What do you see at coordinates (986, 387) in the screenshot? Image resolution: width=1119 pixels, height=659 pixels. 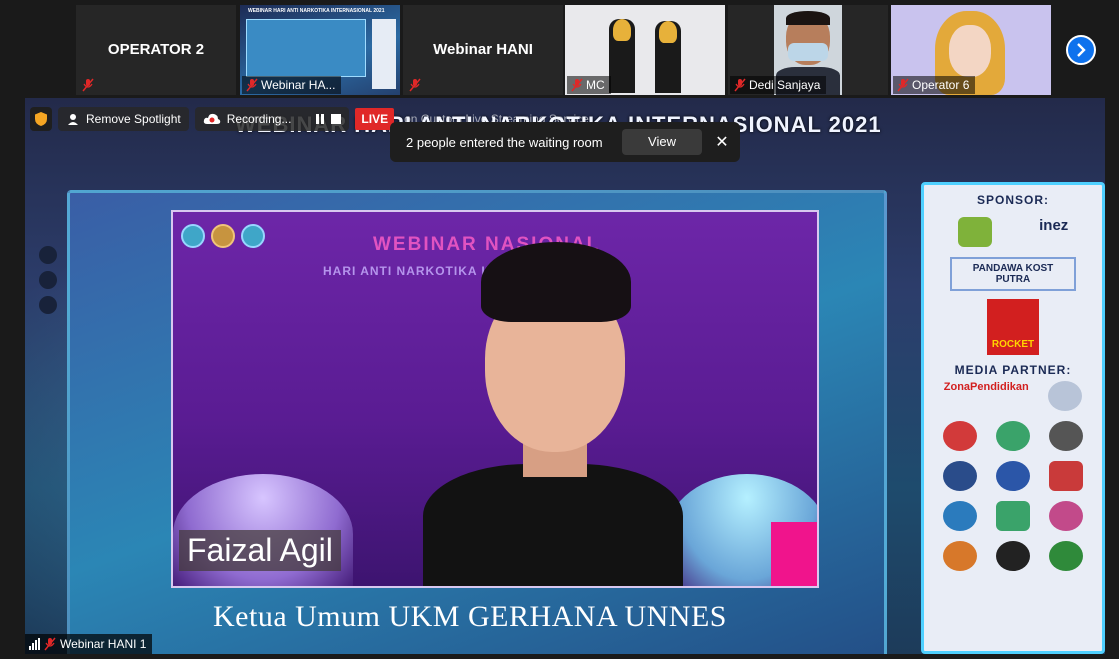 I see `media-zona-logo: ZonaPendidikan` at bounding box center [986, 387].